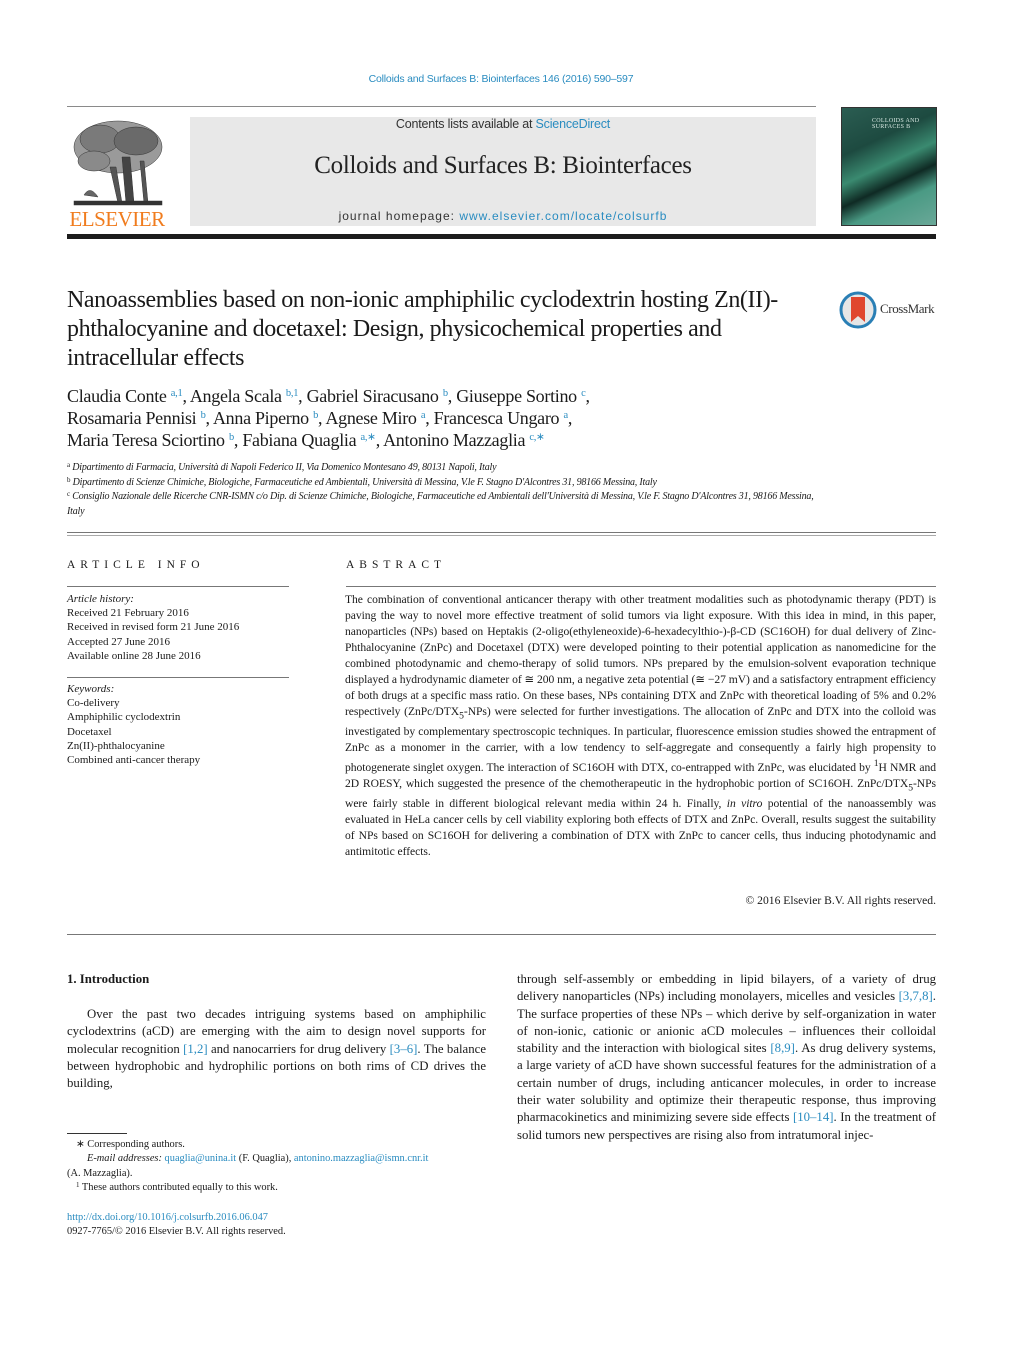 The image size is (1020, 1351). Describe the element at coordinates (465, 124) in the screenshot. I see `contents-prefix: Contents lists available at` at that location.